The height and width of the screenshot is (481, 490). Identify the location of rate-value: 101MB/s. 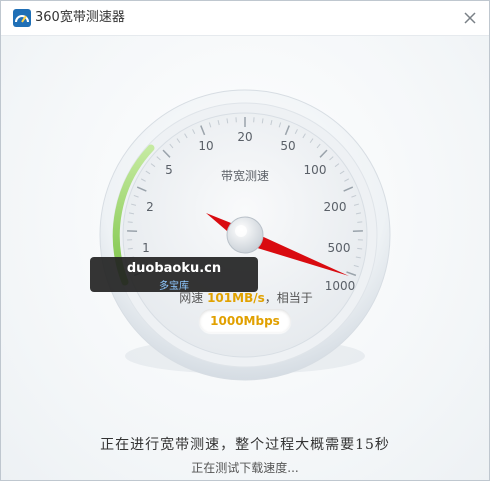
(236, 298).